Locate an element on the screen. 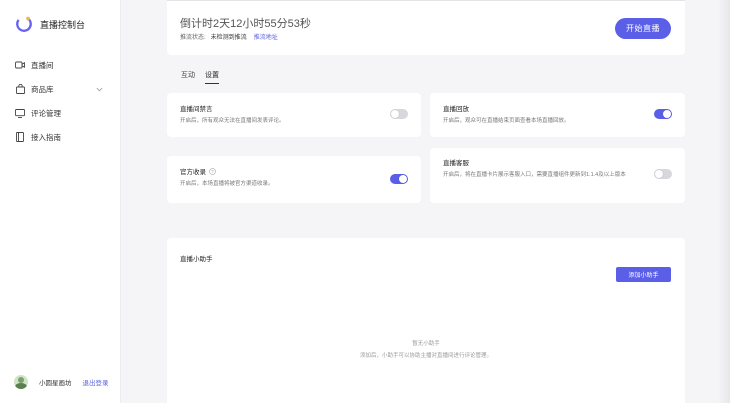 The image size is (730, 403). logout-link: 退出登录 is located at coordinates (96, 382).